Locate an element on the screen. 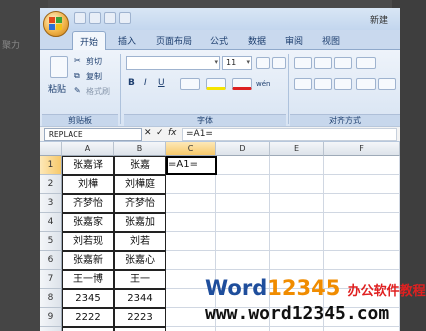 Image resolution: width=426 pixels, height=331 pixels. row-header-4: 4 is located at coordinates (51, 222).